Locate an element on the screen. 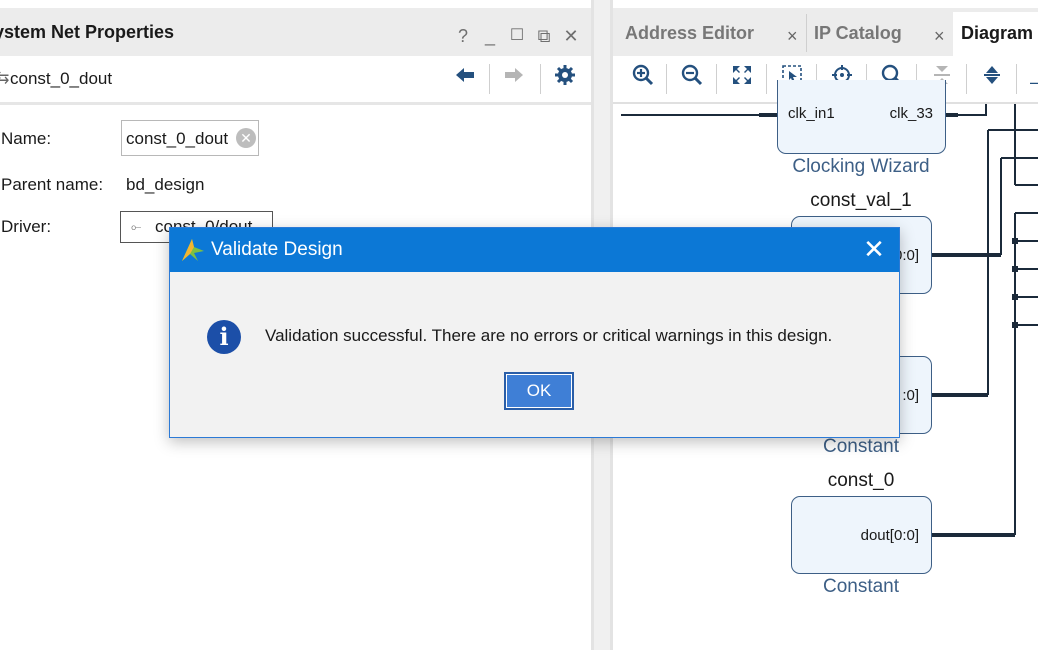 The height and width of the screenshot is (650, 1038). tab-address-editor: Address Editor × is located at coordinates (709, 34).